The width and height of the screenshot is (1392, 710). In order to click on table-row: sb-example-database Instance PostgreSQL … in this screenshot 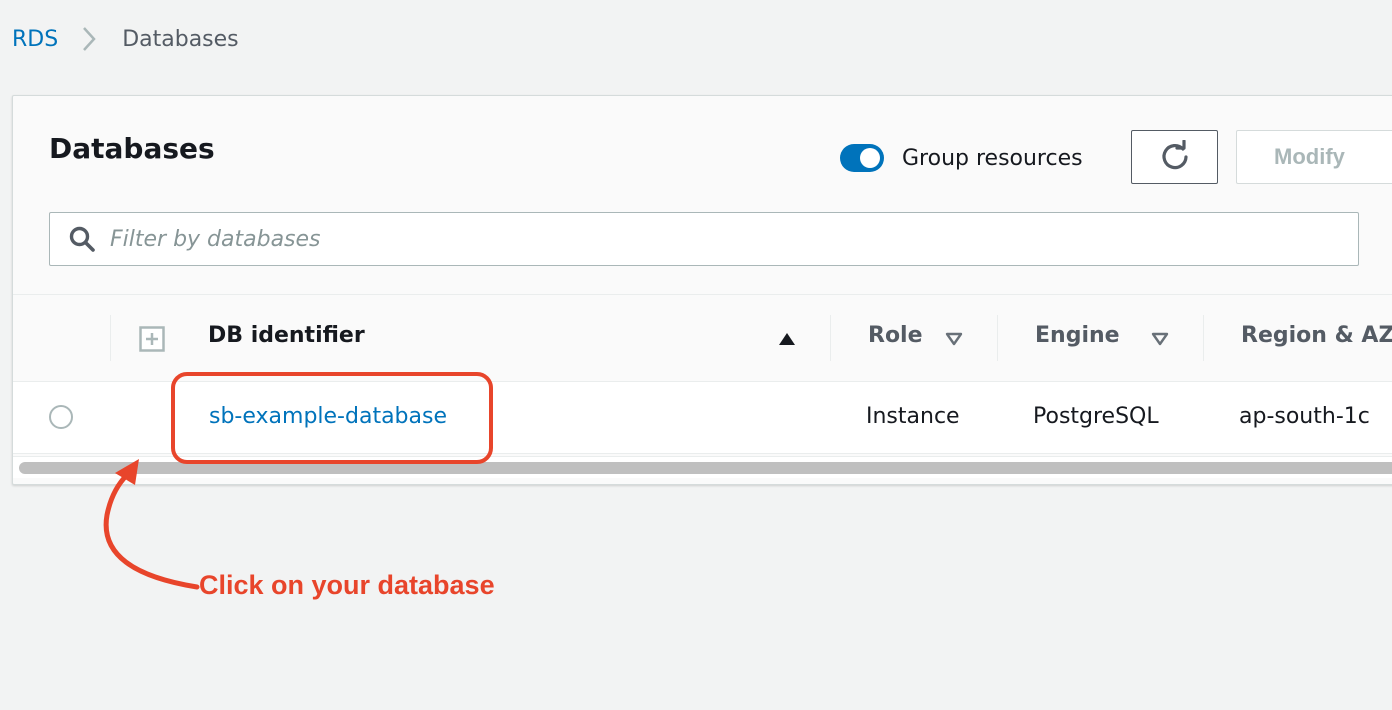, I will do `click(702, 418)`.